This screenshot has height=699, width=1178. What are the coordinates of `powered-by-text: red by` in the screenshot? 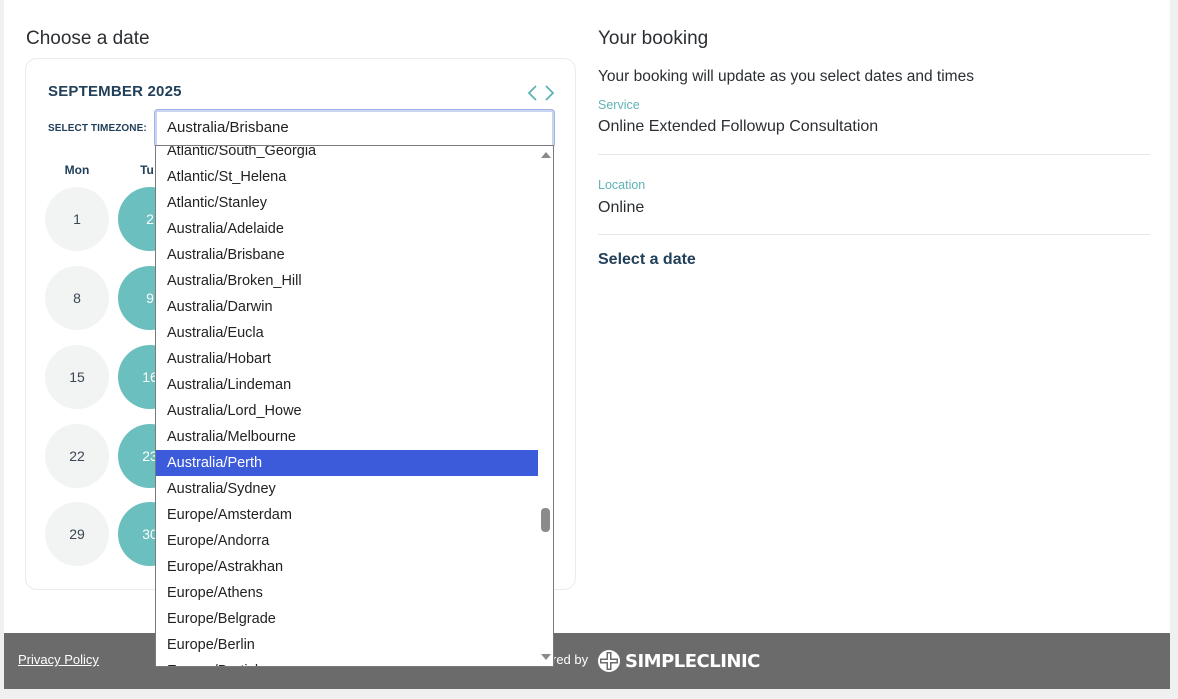 It's located at (570, 659).